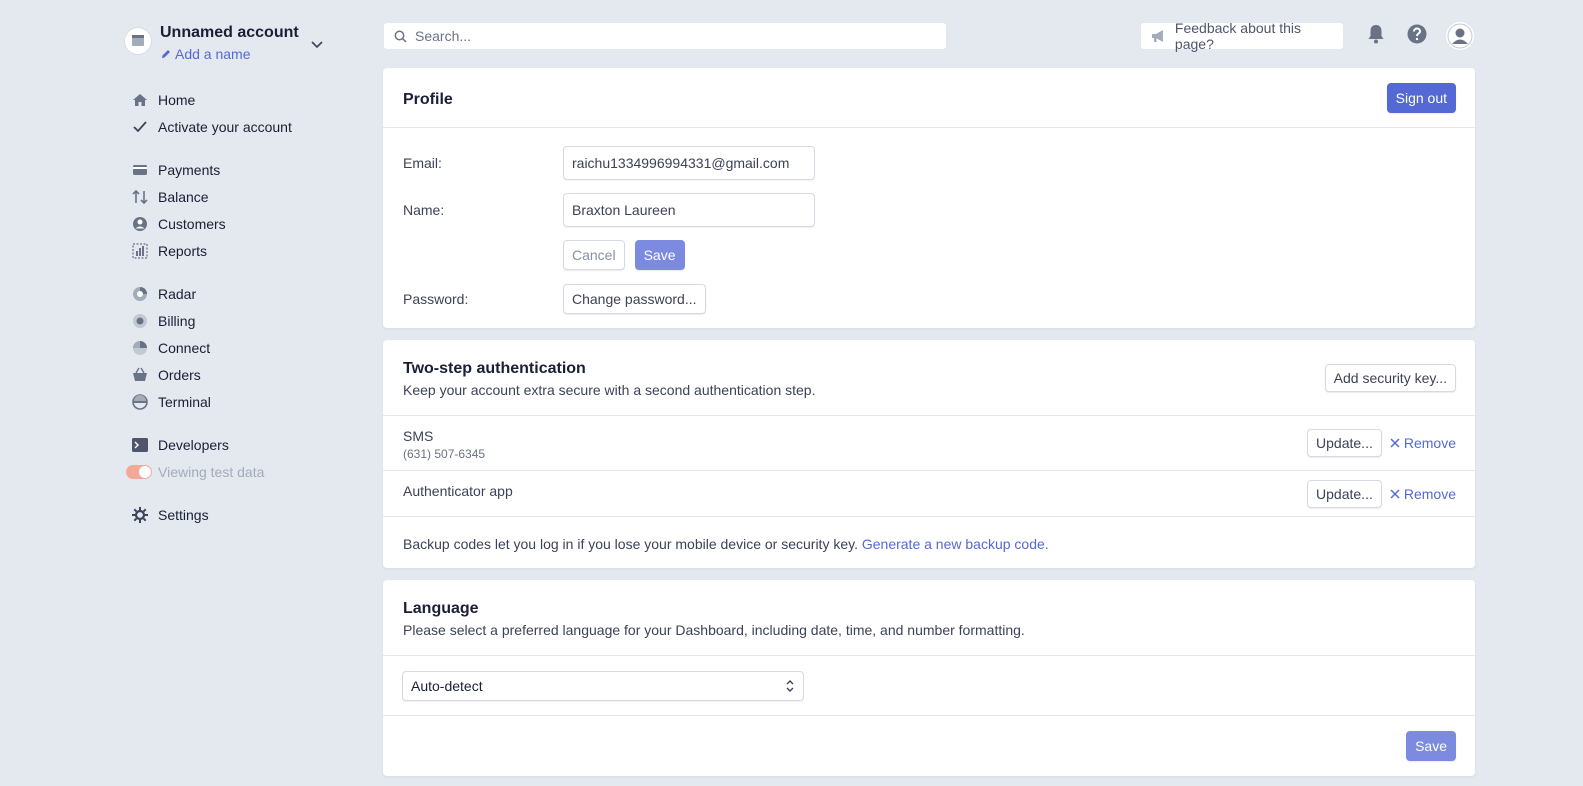 This screenshot has height=786, width=1583. I want to click on profile-header: Profile Sign out, so click(929, 98).